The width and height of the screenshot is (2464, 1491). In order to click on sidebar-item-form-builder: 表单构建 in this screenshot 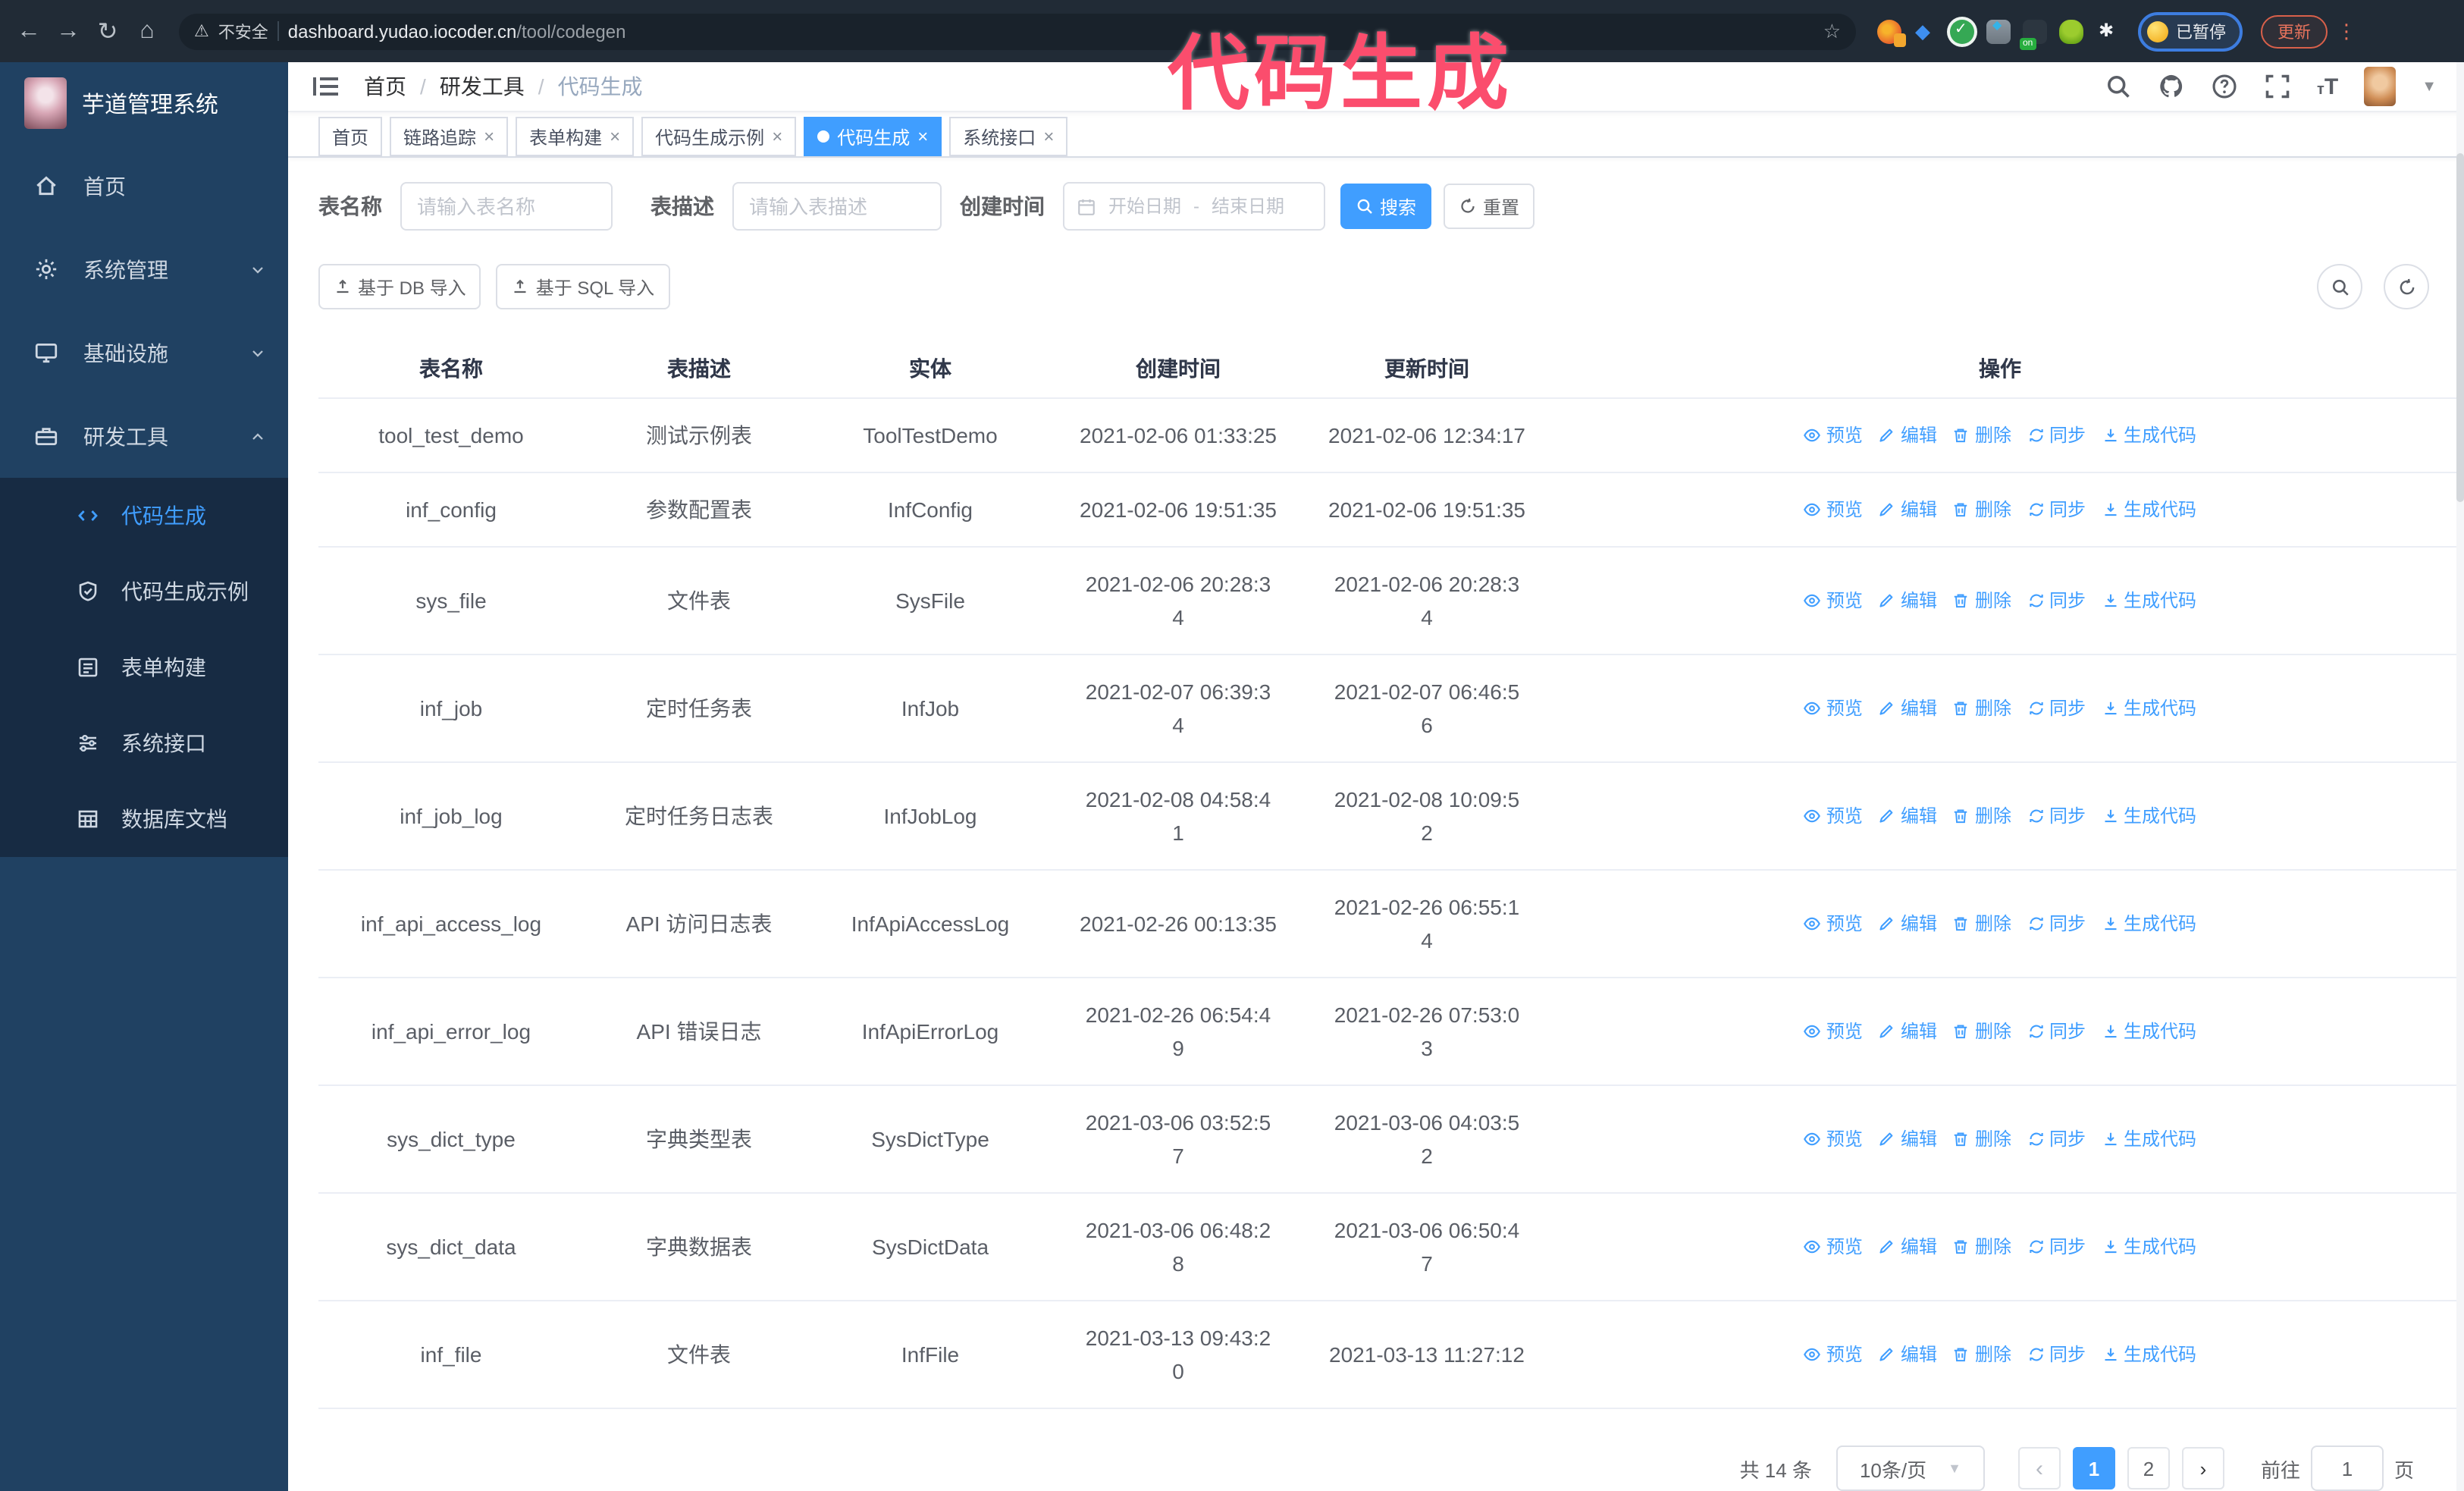, I will do `click(144, 667)`.